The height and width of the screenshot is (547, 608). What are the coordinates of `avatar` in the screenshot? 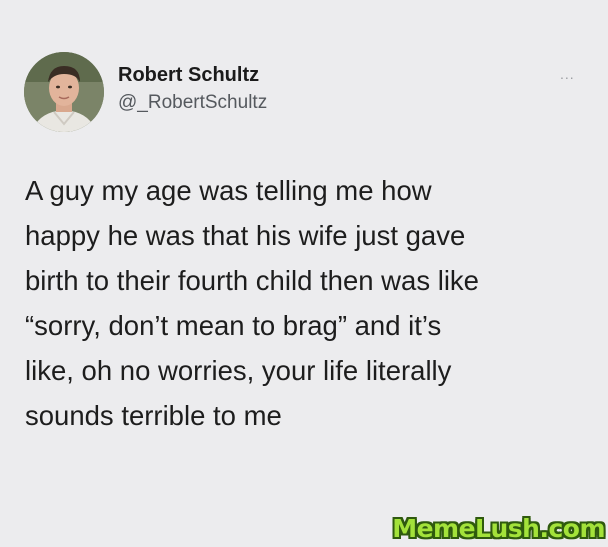 It's located at (64, 92).